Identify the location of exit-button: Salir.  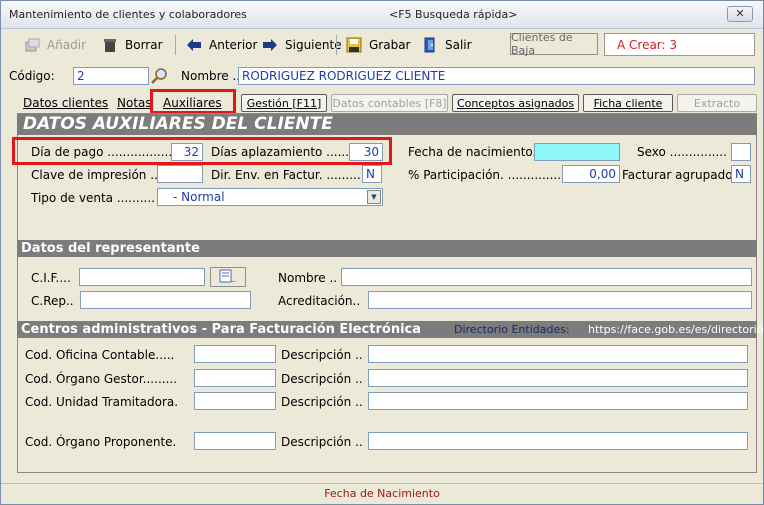
(446, 45).